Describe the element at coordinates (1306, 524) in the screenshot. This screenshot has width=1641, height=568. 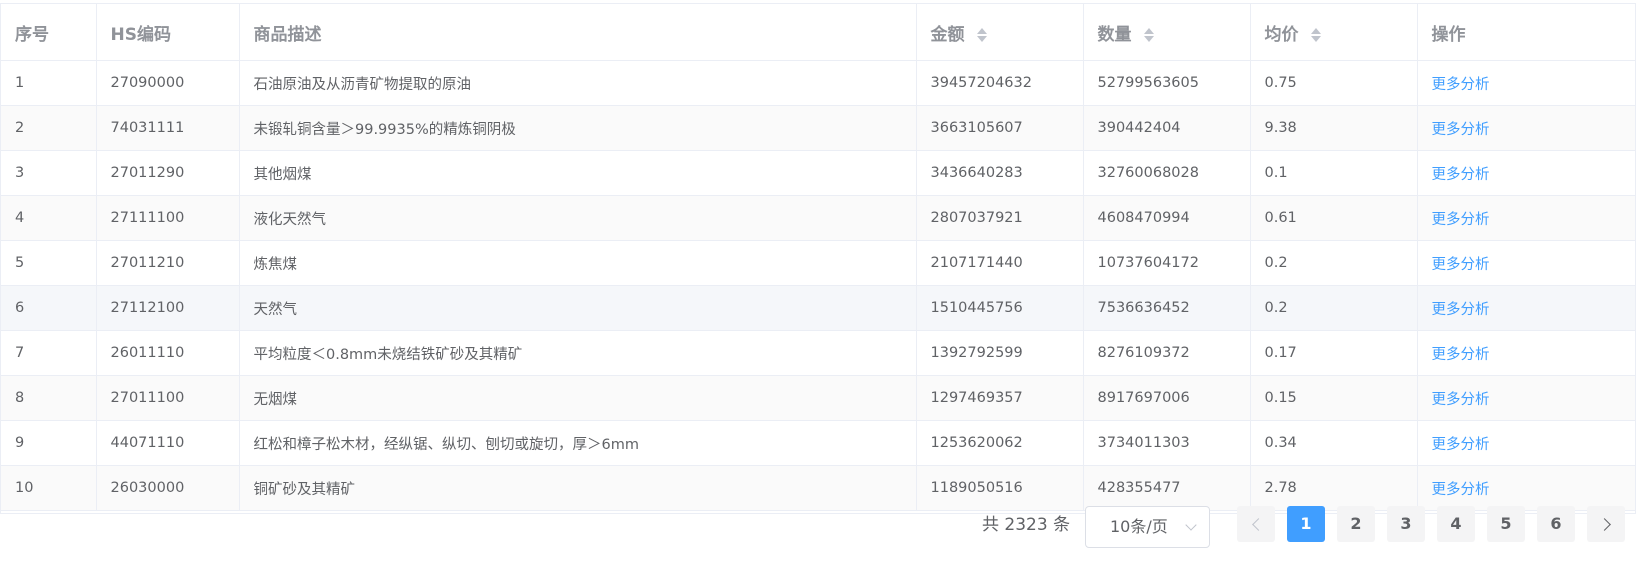
I see `page-number-1: 1` at that location.